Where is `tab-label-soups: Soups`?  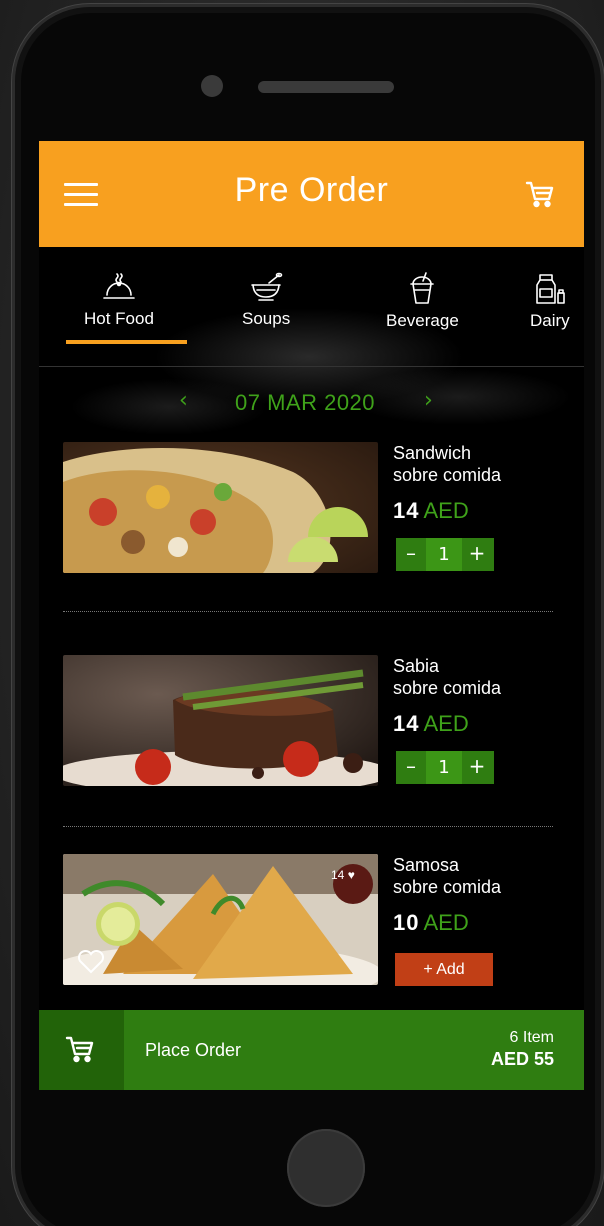 tab-label-soups: Soups is located at coordinates (266, 318).